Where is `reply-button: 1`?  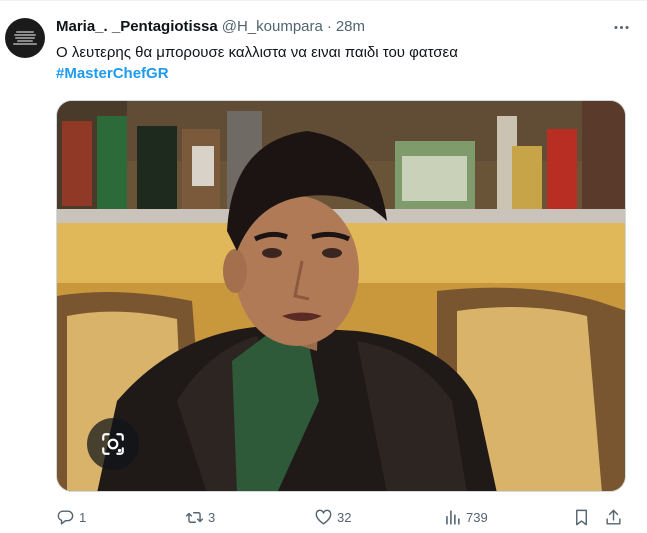
reply-button: 1 is located at coordinates (71, 517).